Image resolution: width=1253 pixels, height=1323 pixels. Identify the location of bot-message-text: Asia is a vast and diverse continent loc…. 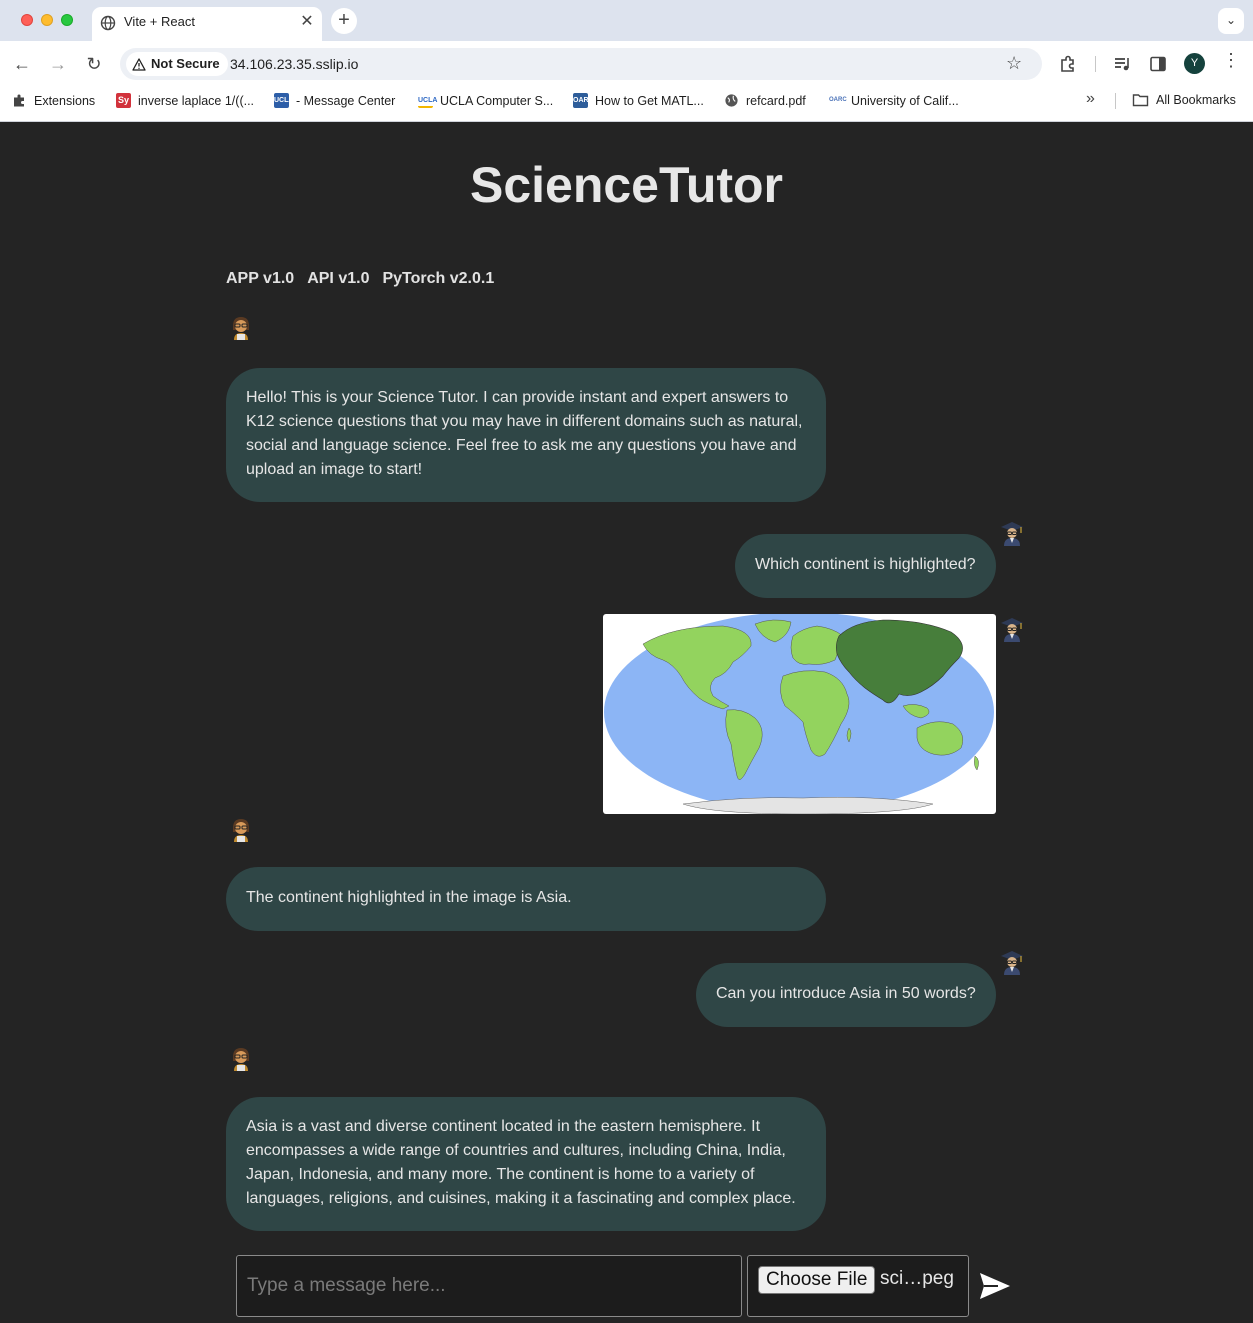
(521, 1162).